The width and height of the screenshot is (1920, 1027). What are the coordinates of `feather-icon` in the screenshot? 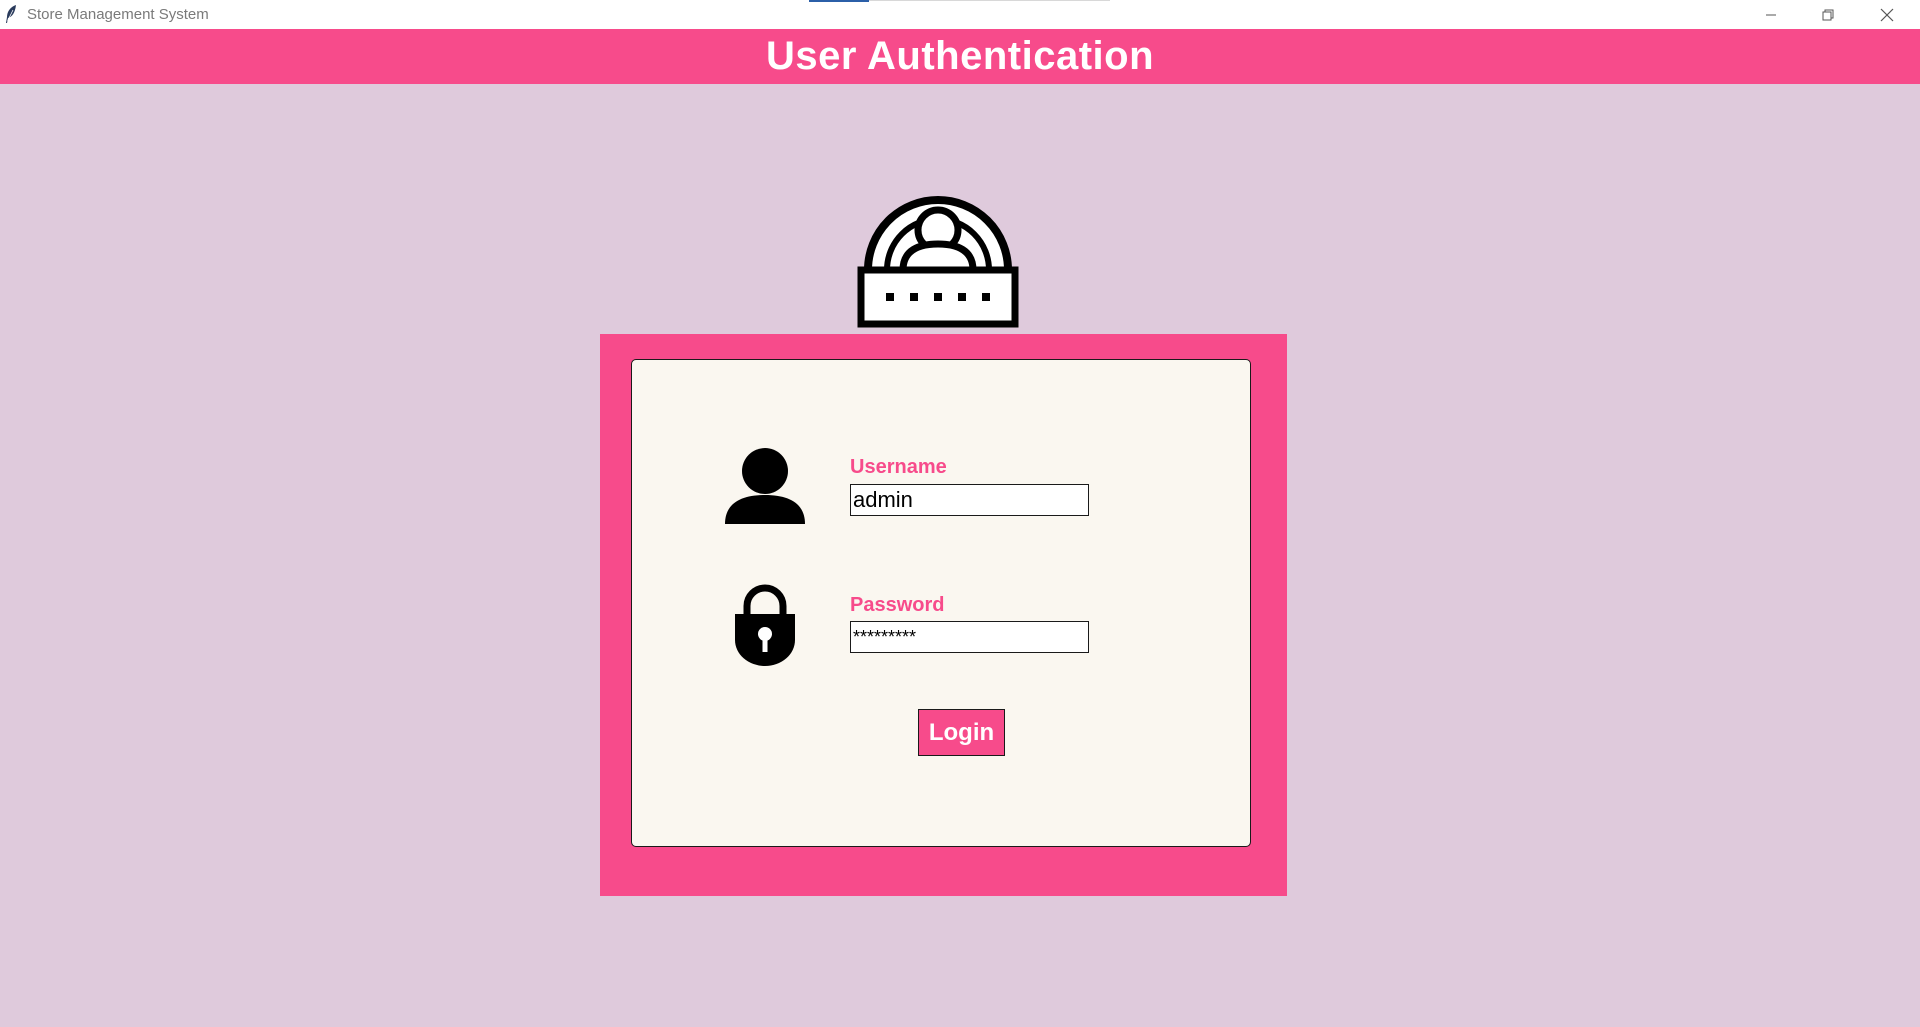 It's located at (11, 14).